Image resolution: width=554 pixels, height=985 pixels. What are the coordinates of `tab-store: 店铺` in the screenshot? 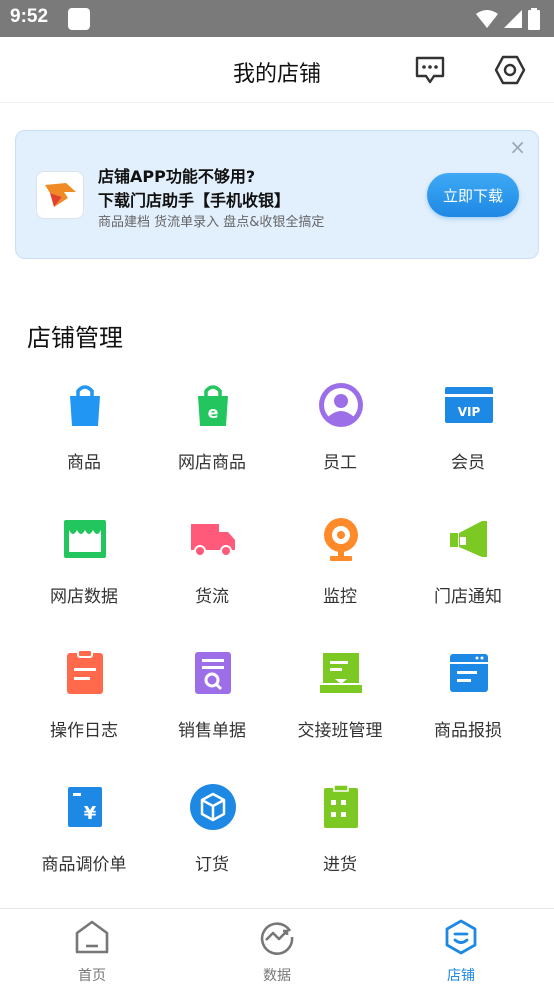 It's located at (461, 947).